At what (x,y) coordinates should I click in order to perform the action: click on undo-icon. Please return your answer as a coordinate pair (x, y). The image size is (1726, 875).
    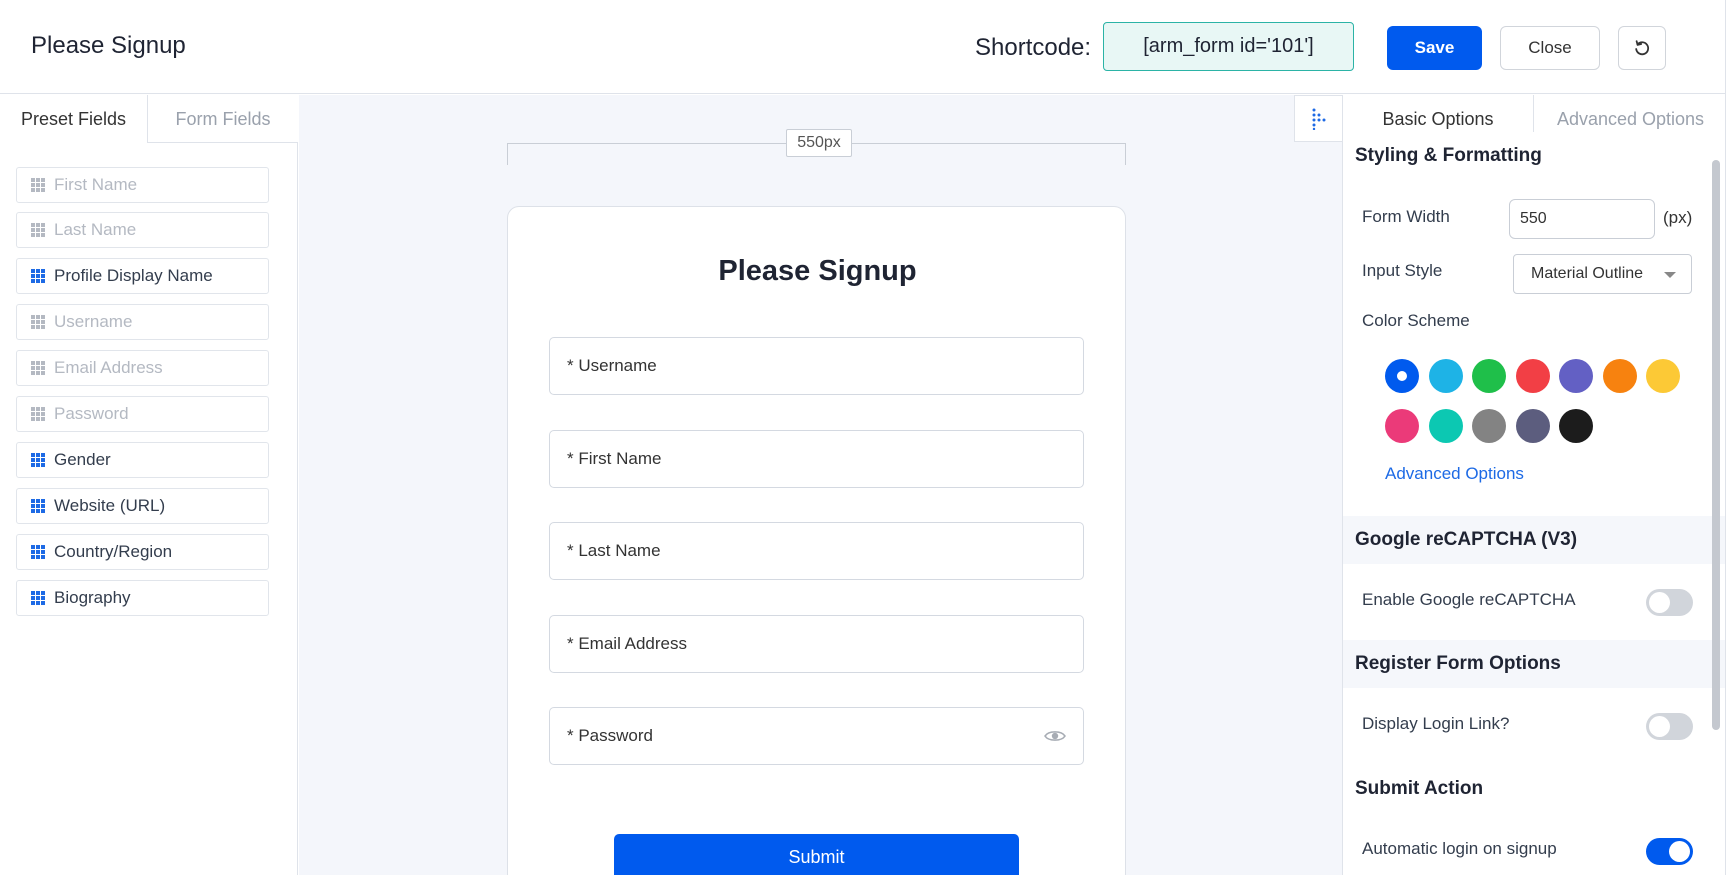
    Looking at the image, I should click on (1642, 48).